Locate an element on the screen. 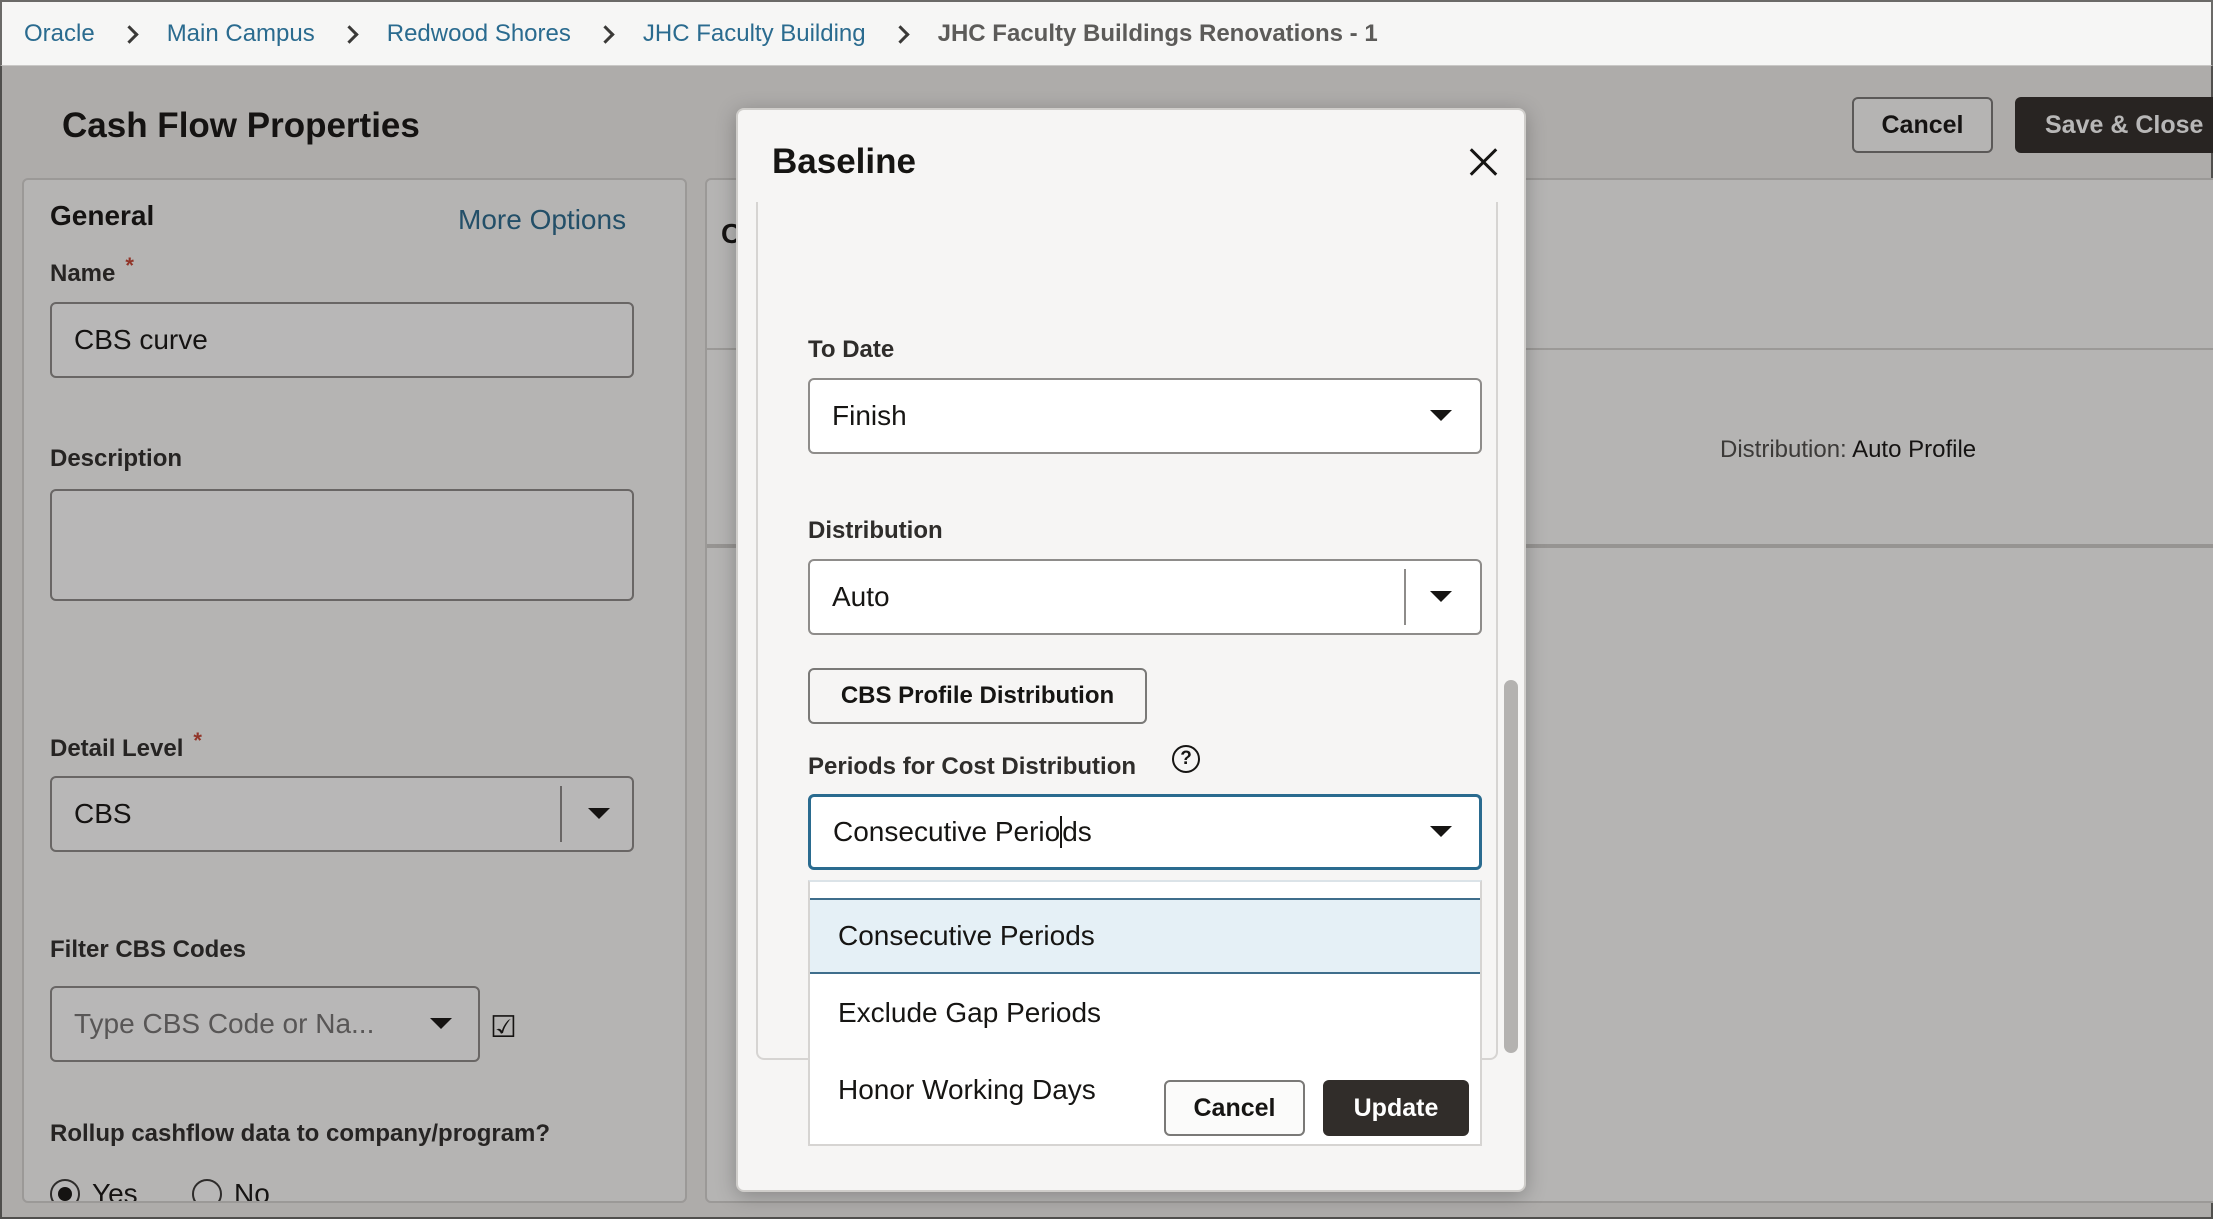 This screenshot has height=1219, width=2213. dialog-cancel-button: Cancel is located at coordinates (1234, 1108).